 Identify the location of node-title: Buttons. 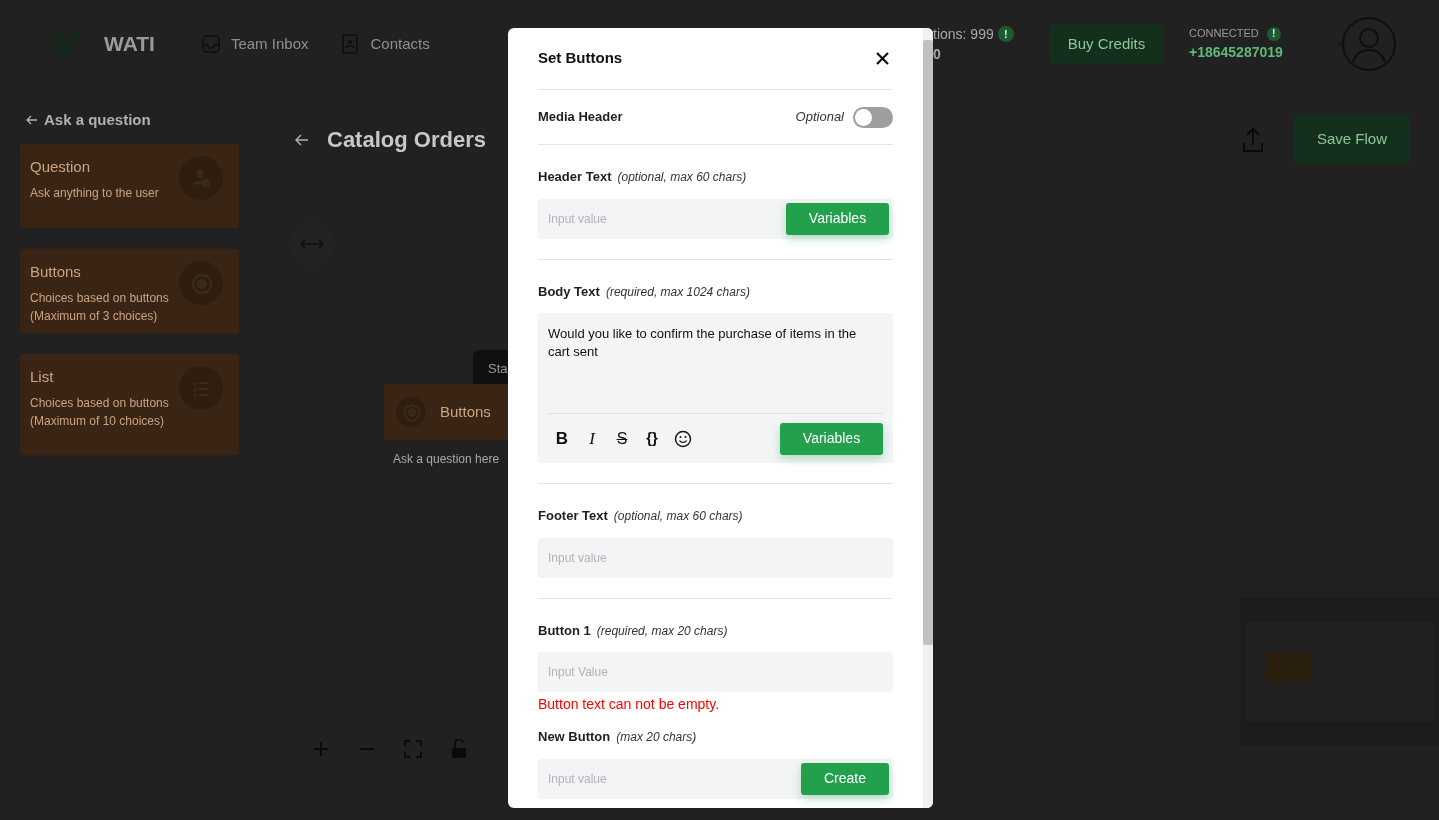
(465, 411).